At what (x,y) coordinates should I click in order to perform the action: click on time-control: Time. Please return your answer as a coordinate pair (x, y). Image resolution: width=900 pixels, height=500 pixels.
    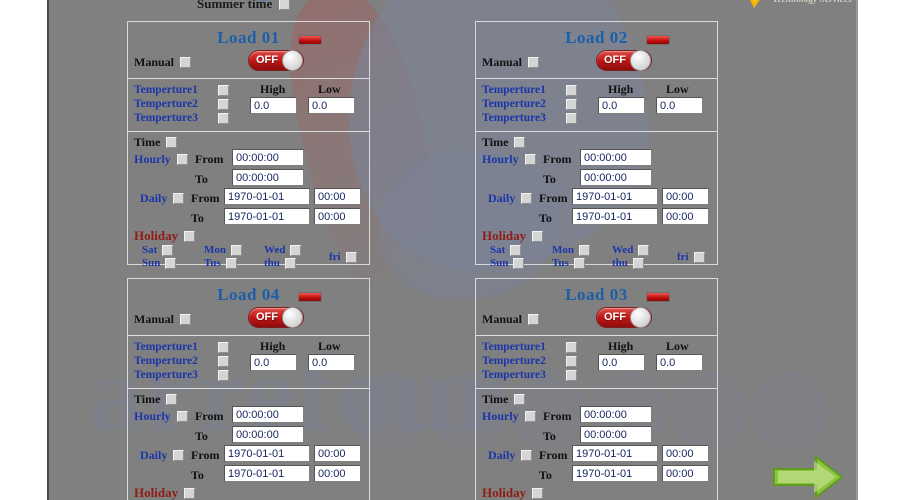
    Looking at the image, I should click on (156, 399).